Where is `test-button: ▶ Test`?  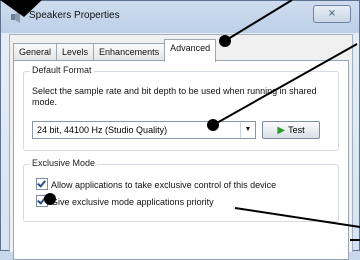
test-button: ▶ Test is located at coordinates (291, 130).